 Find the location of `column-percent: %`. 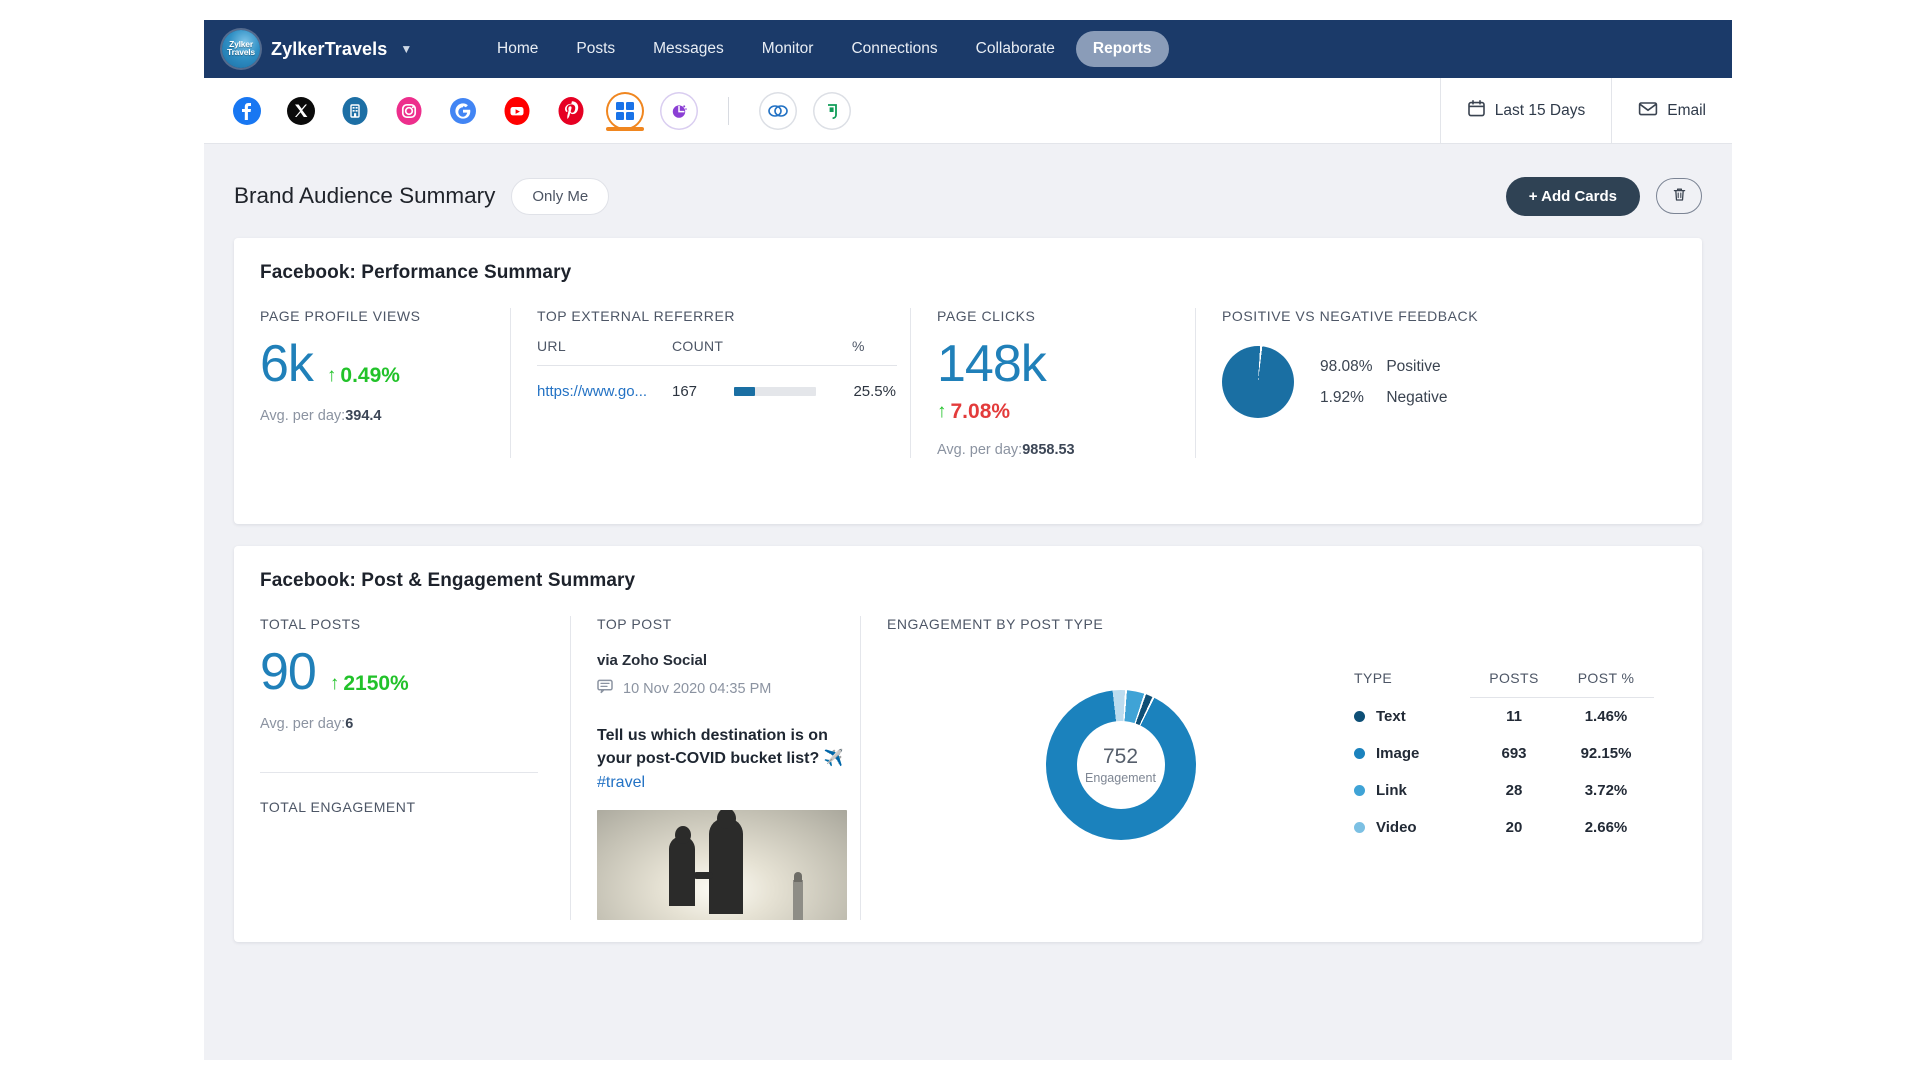

column-percent: % is located at coordinates (858, 346).